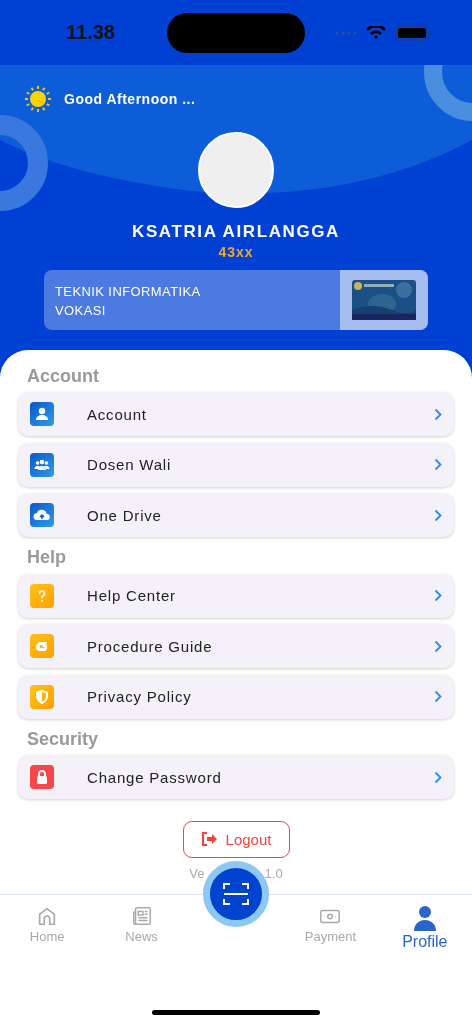 This screenshot has height=1024, width=472. I want to click on menu-item: Dosen Wali, so click(236, 464).